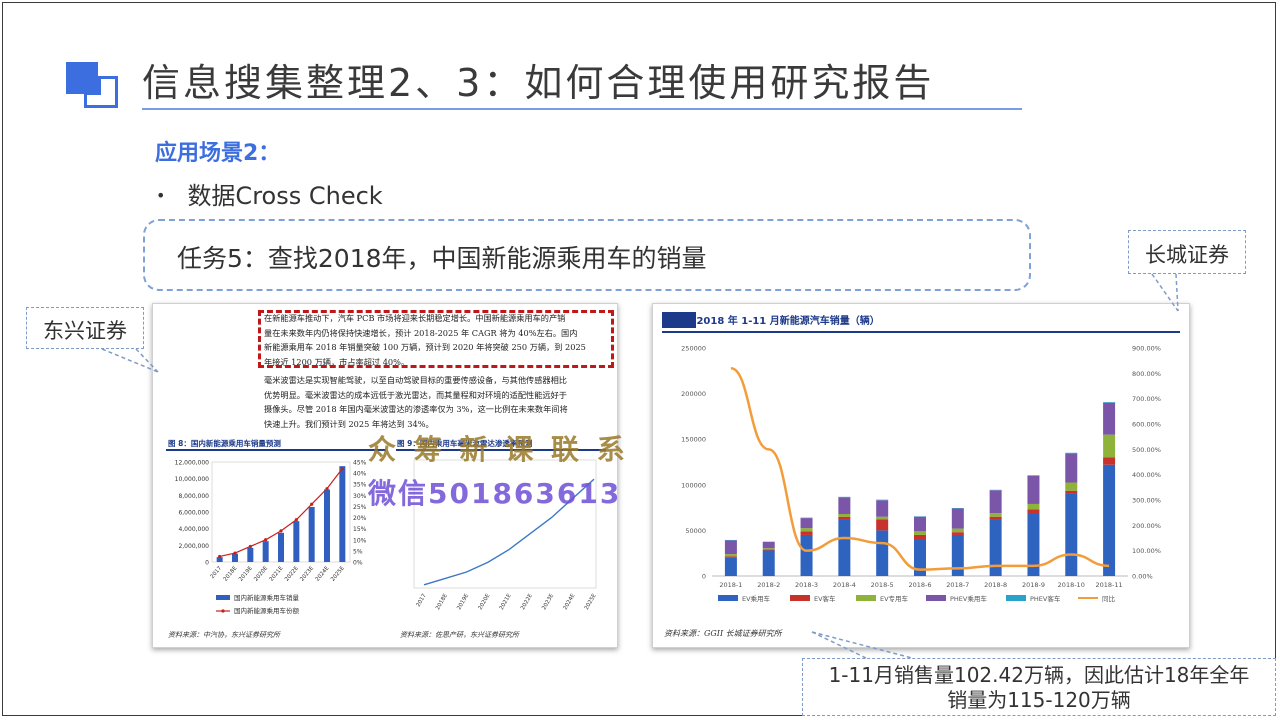 This screenshot has height=720, width=1280. I want to click on fig1-title: 图 1：2018 年 1-11 月新能源汽车销量（辆）, so click(773, 320).